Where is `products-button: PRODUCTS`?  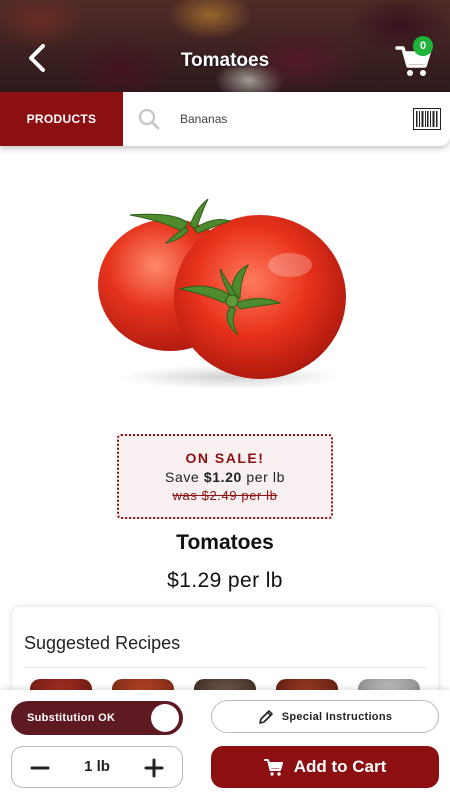 products-button: PRODUCTS is located at coordinates (61, 119).